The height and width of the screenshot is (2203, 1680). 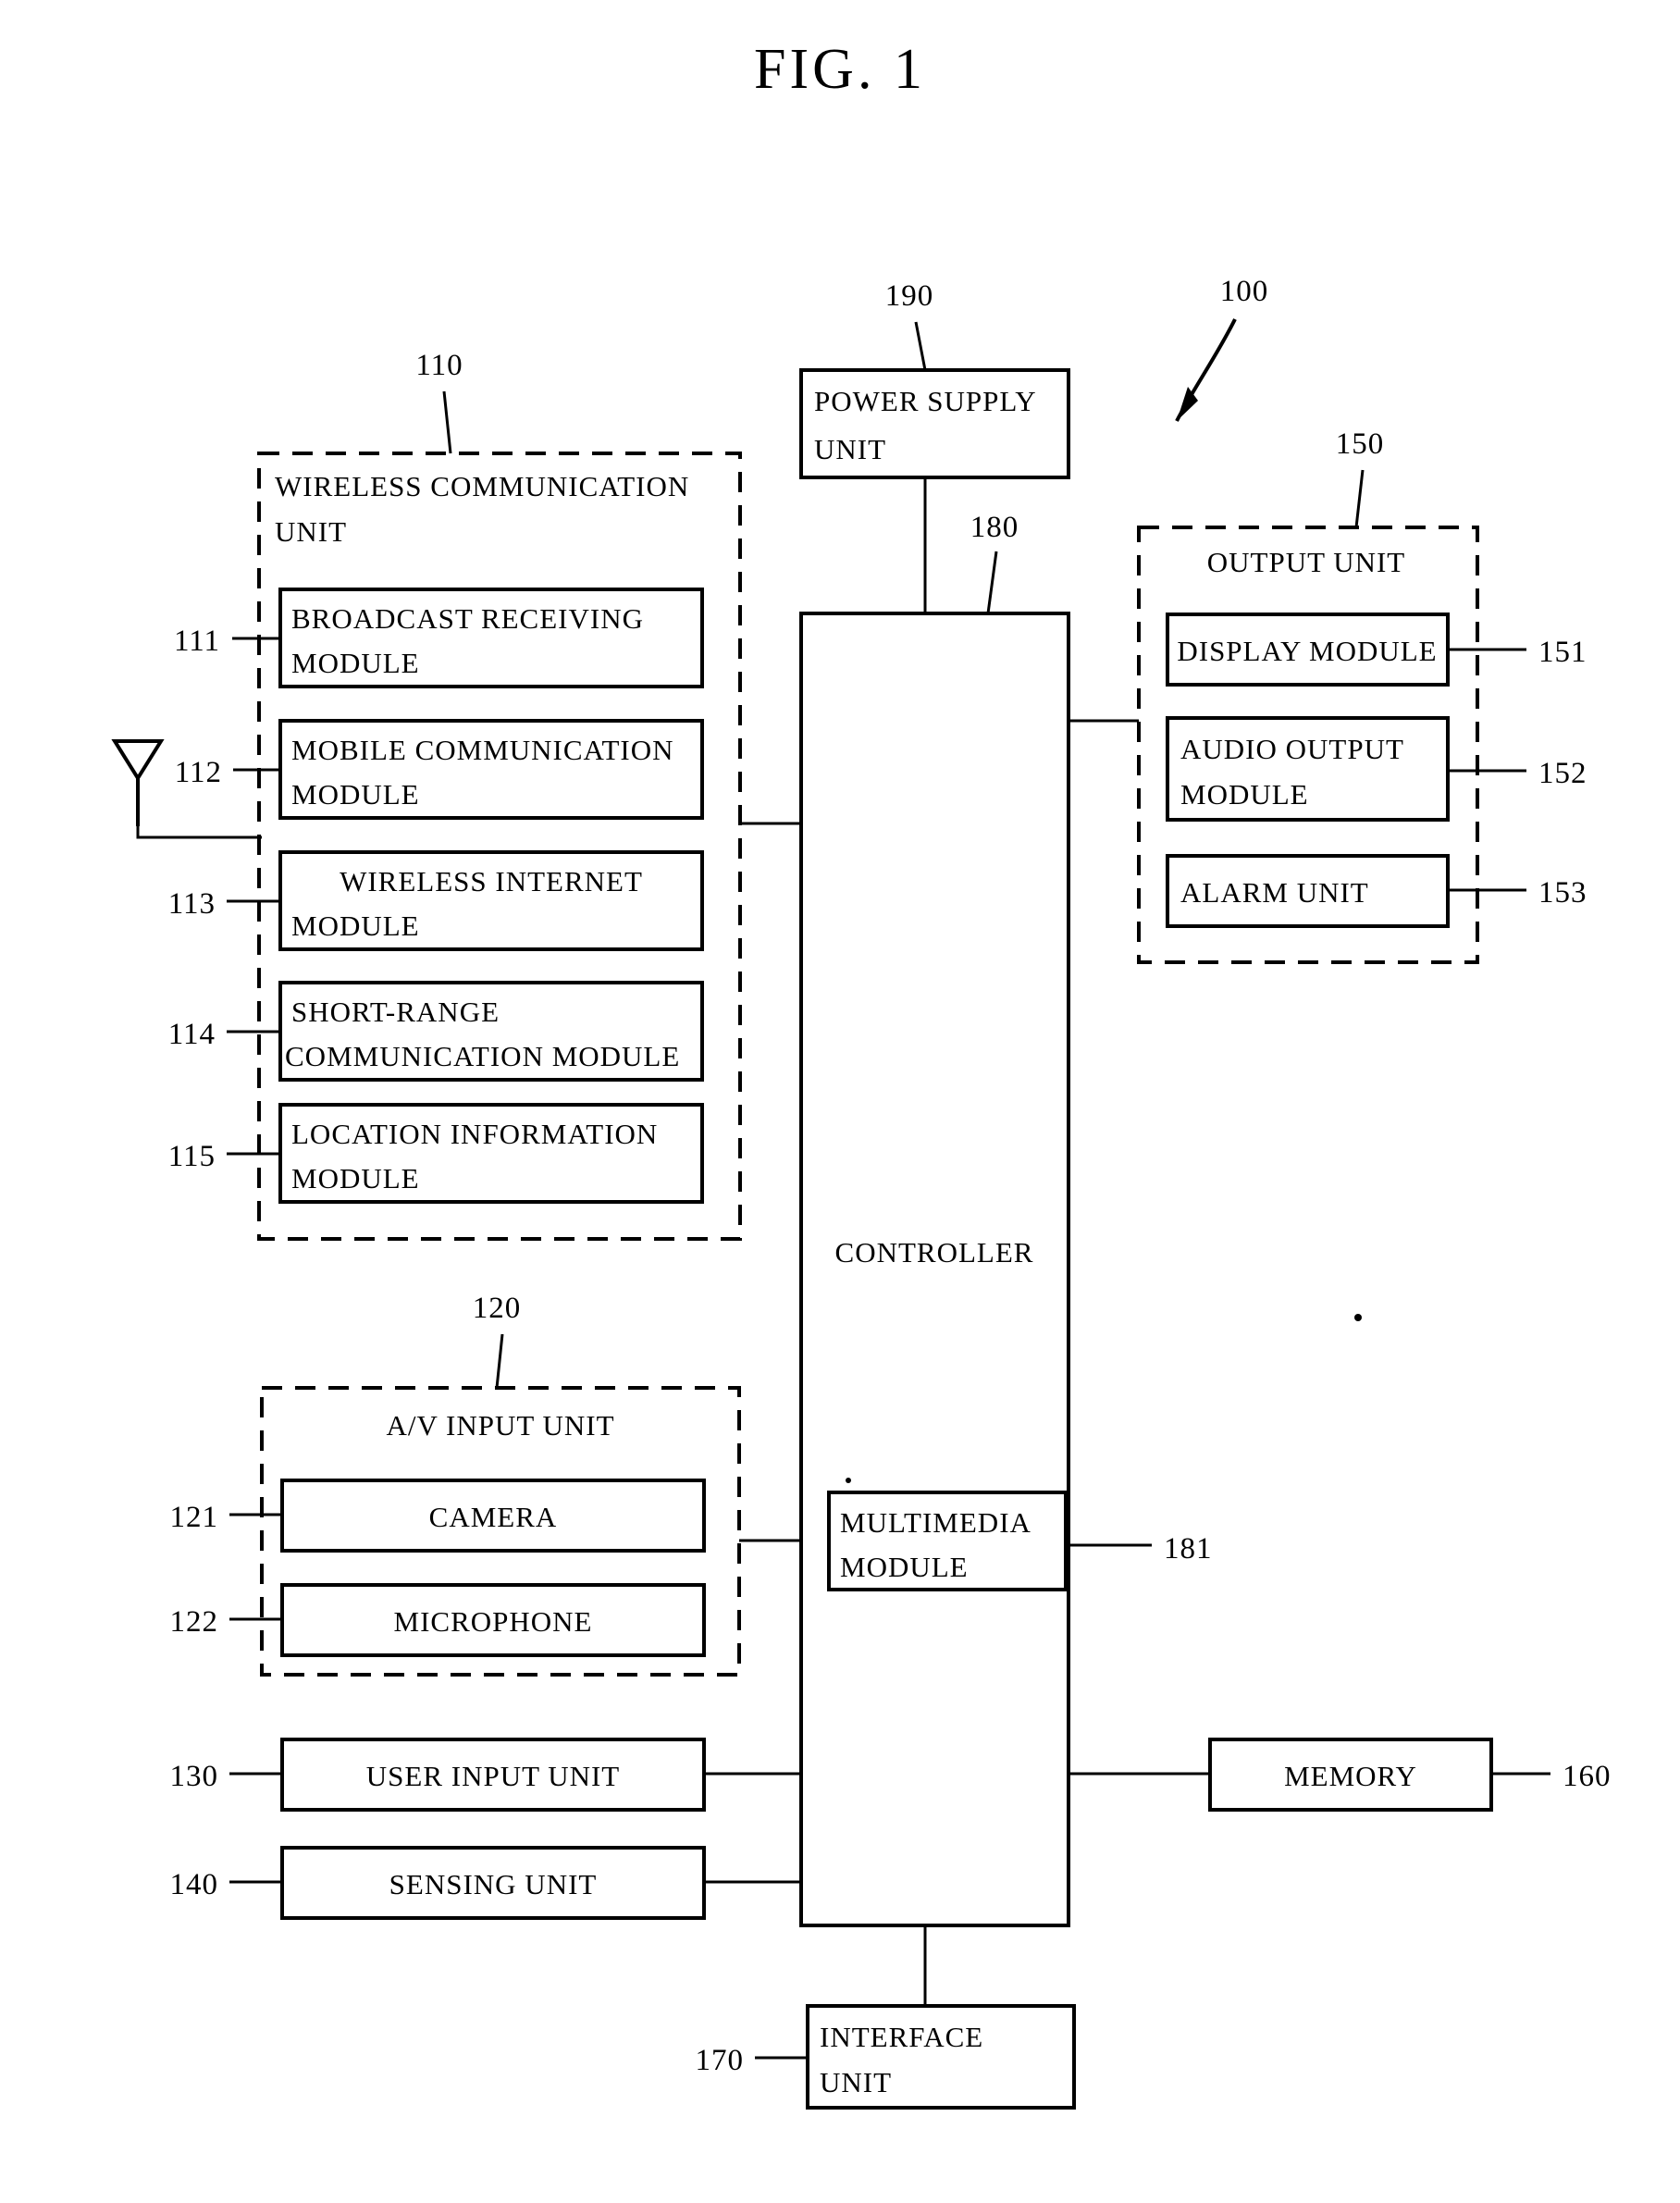 I want to click on microphone-label: MICROPHONE, so click(x=493, y=1621).